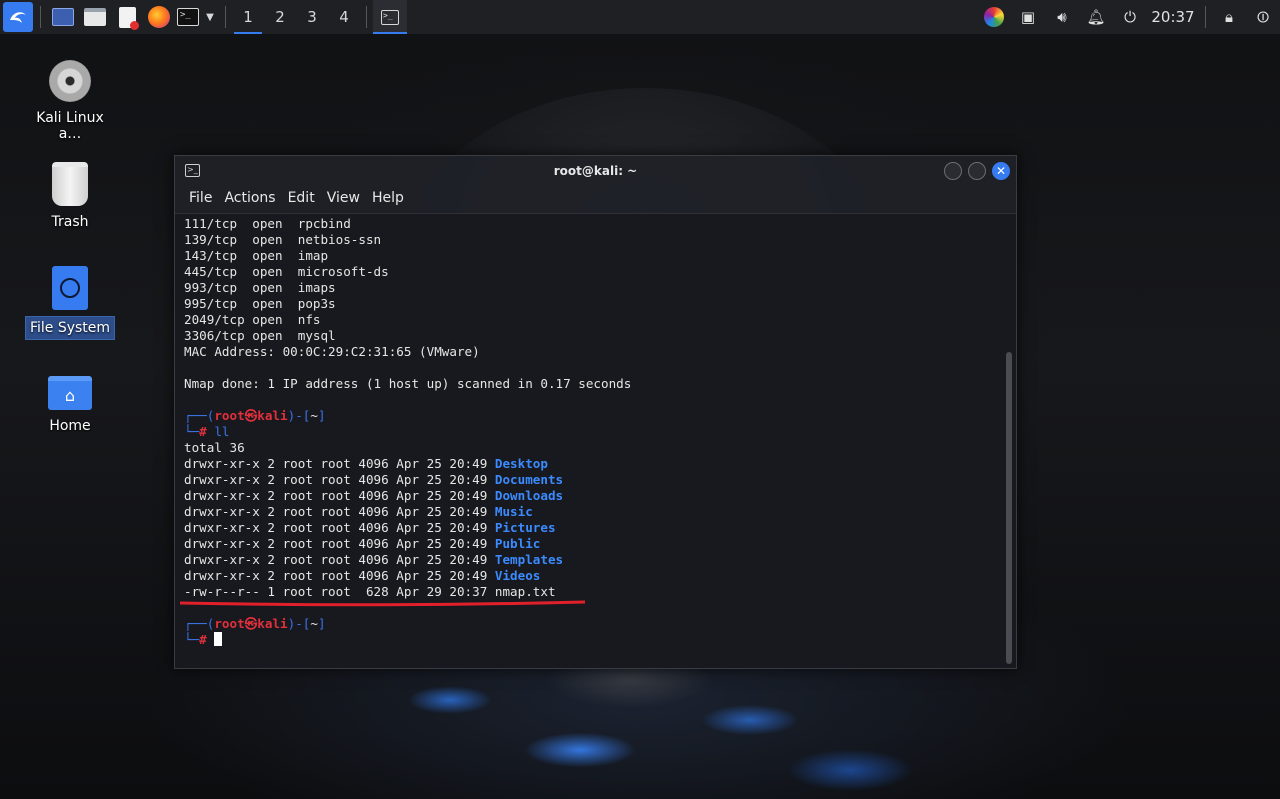 The width and height of the screenshot is (1280, 799). I want to click on port-entry: 139/tcp open netbios-ssn, so click(283, 239).